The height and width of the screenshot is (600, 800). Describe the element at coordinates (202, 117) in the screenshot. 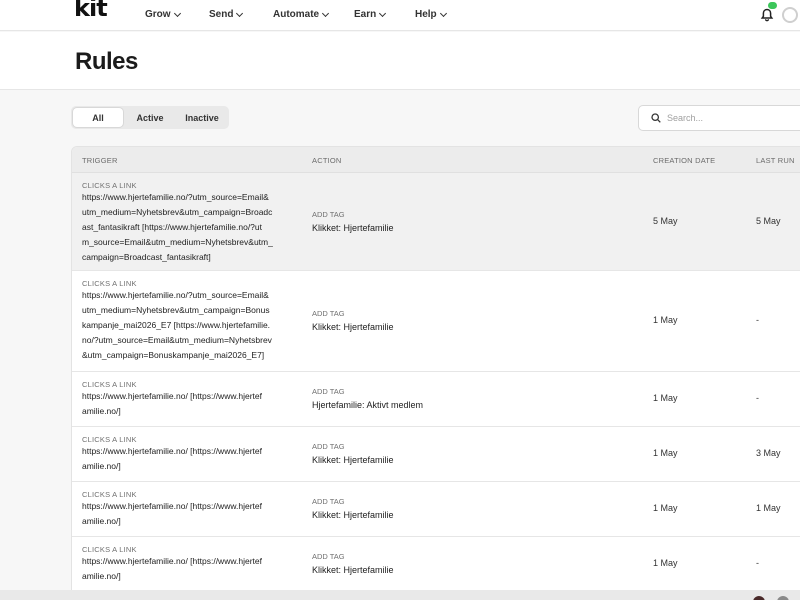

I see `tab-inactive: Inactive` at that location.